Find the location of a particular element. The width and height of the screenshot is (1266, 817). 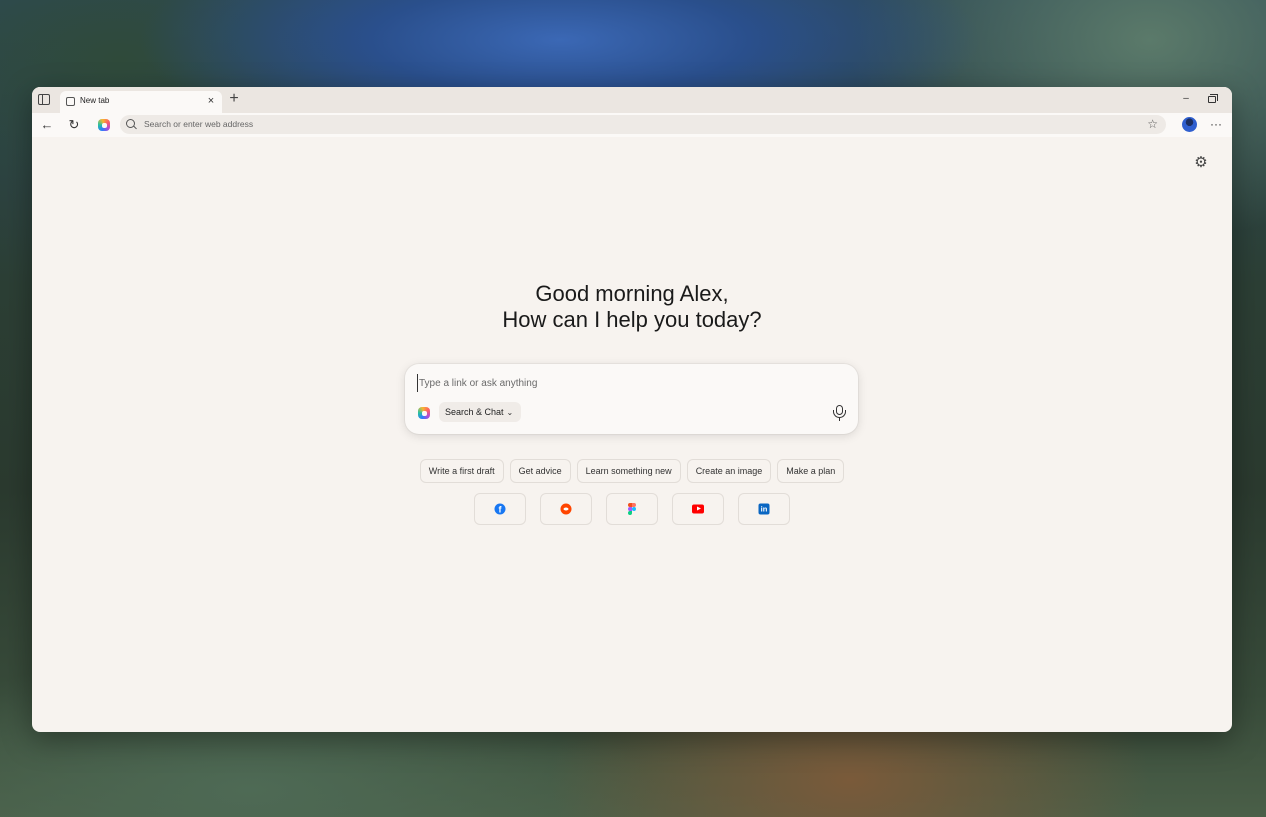

shortcut-youtube is located at coordinates (698, 509).